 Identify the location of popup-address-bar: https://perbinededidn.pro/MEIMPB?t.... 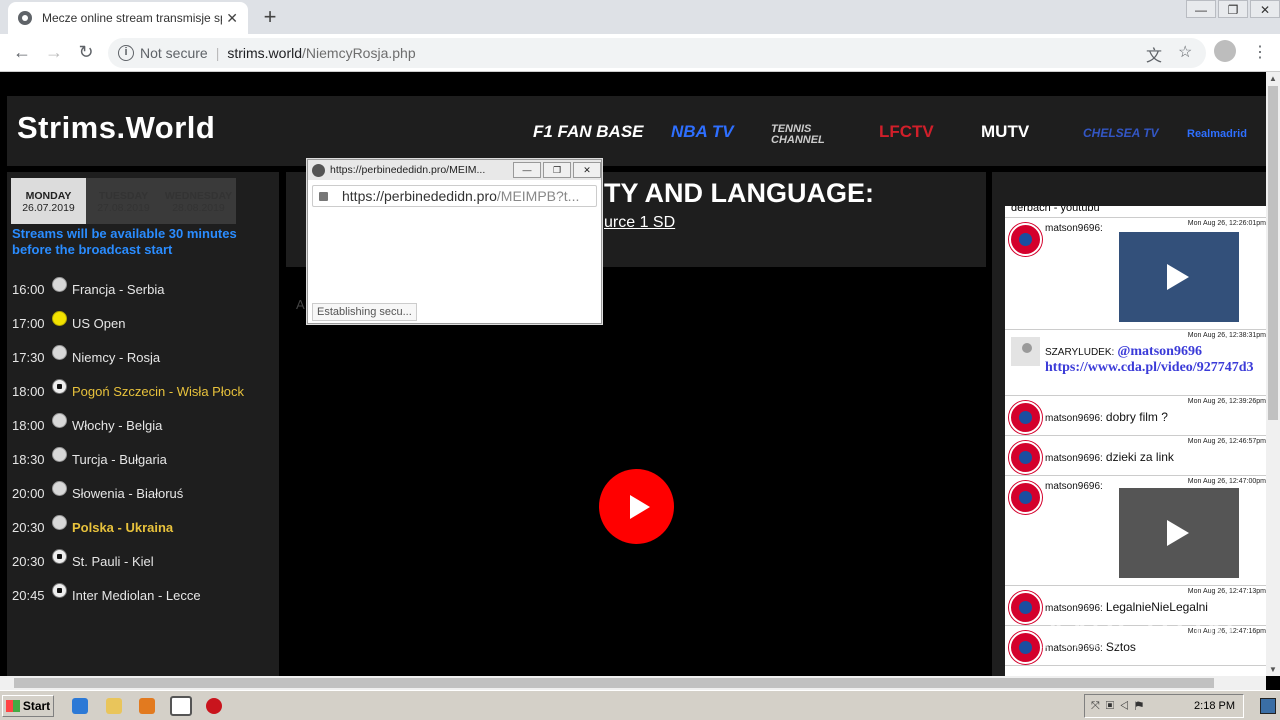
(454, 196).